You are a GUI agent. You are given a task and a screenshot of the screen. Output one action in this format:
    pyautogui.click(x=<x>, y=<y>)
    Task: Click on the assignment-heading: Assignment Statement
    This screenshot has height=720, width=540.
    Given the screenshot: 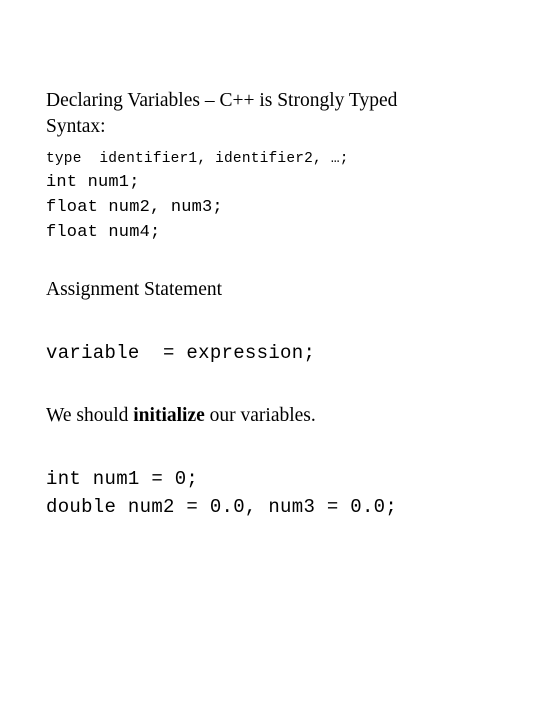 What is the action you would take?
    pyautogui.click(x=134, y=289)
    